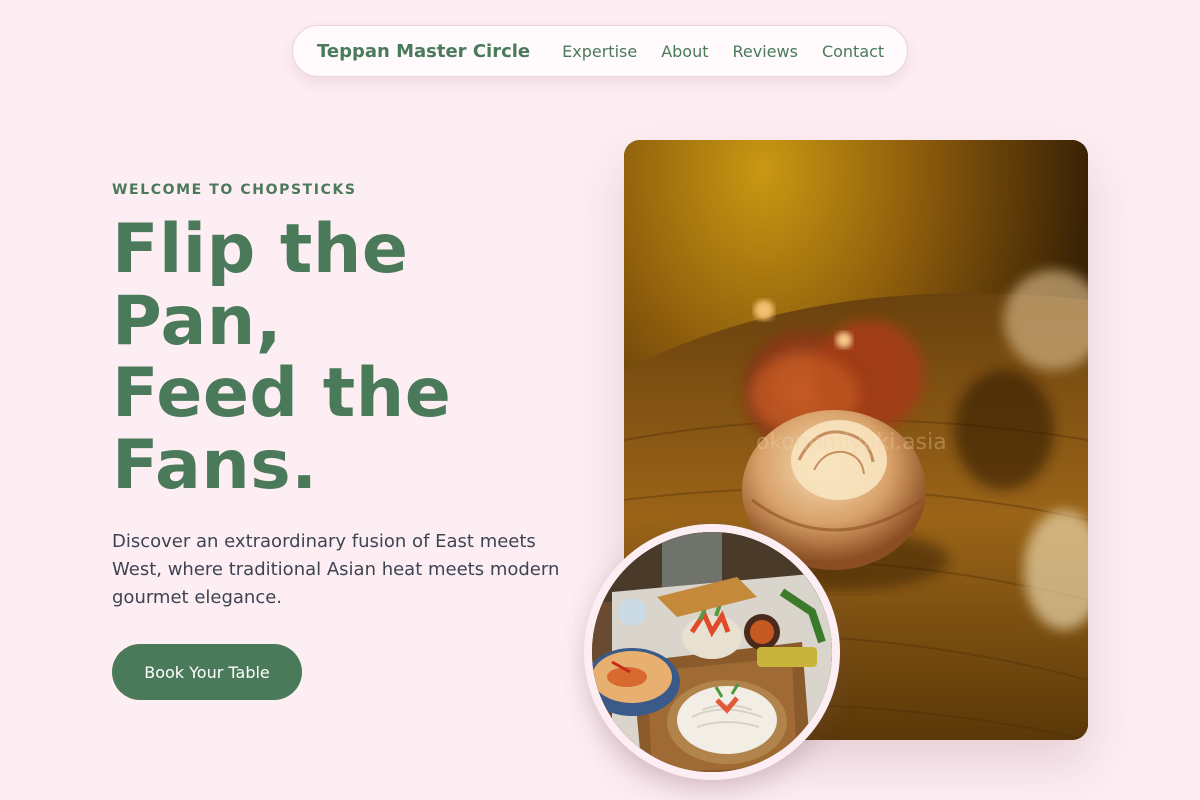 The width and height of the screenshot is (1200, 800). I want to click on nav-link-expertise: Expertise, so click(599, 51).